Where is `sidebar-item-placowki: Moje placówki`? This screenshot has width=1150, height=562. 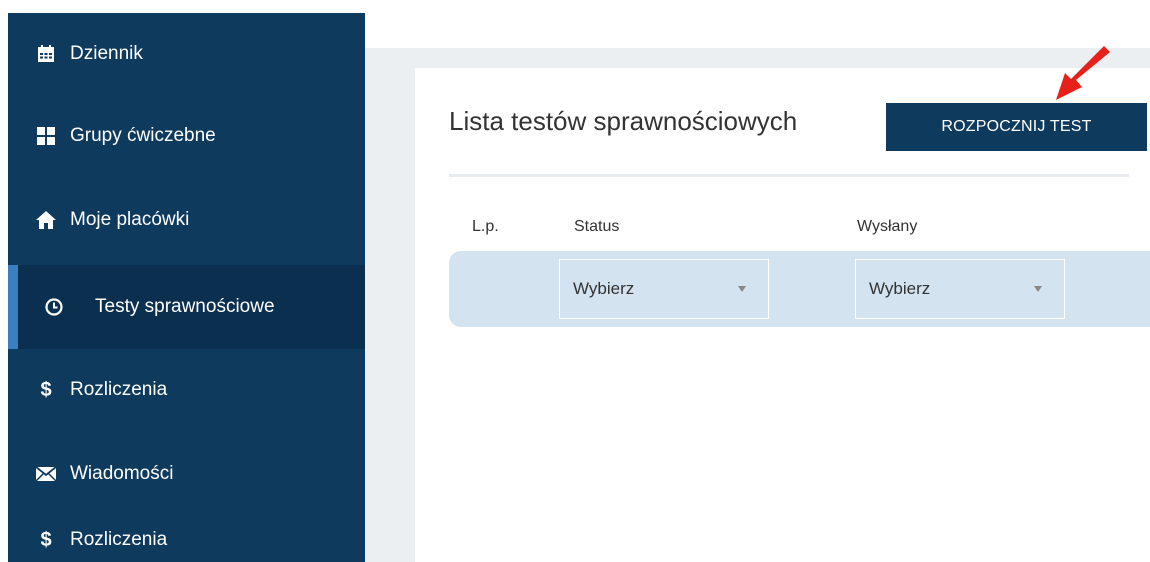
sidebar-item-placowki: Moje placówki is located at coordinates (186, 220).